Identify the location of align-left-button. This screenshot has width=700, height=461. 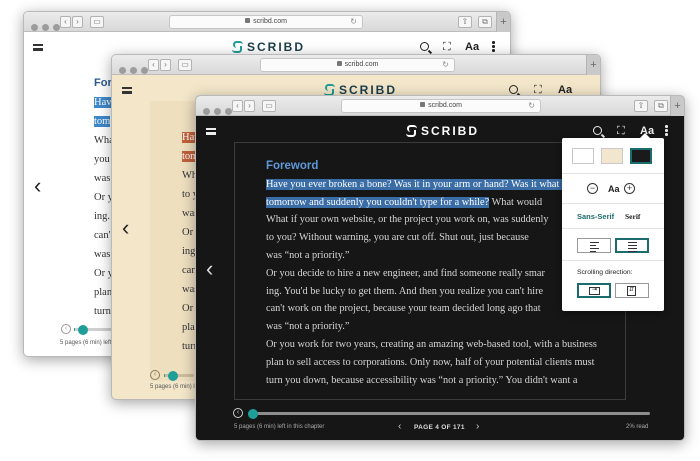
(594, 245).